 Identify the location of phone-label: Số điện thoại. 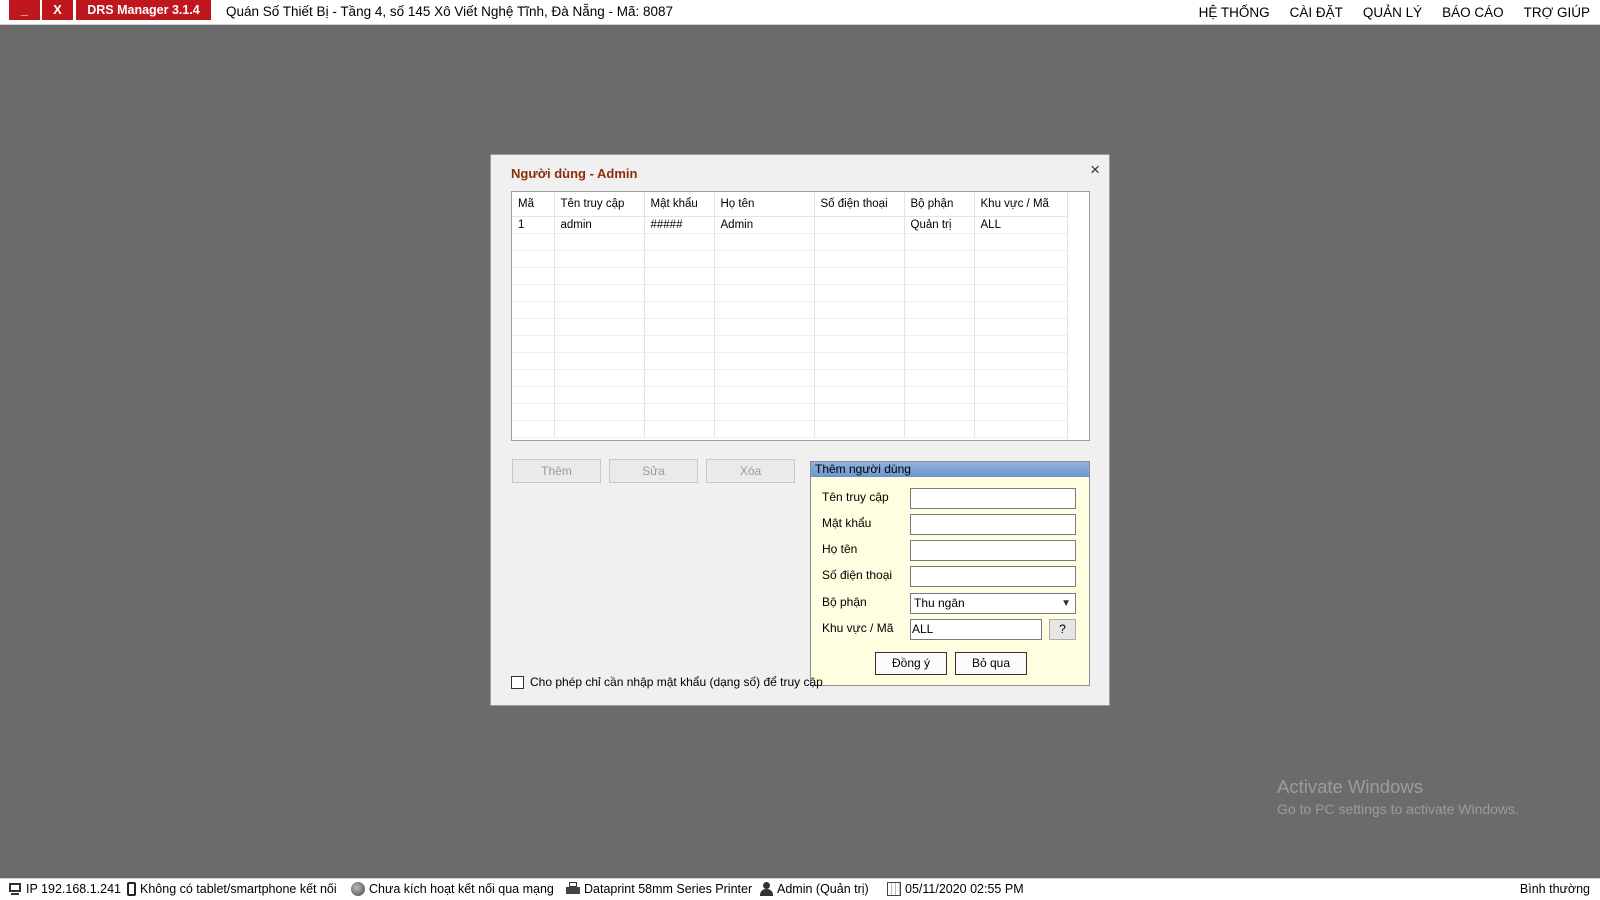
(857, 575).